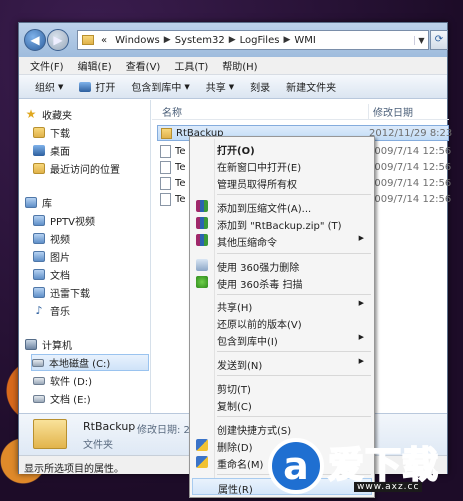 This screenshot has height=501, width=463. What do you see at coordinates (172, 111) in the screenshot?
I see `column-name: 名称` at bounding box center [172, 111].